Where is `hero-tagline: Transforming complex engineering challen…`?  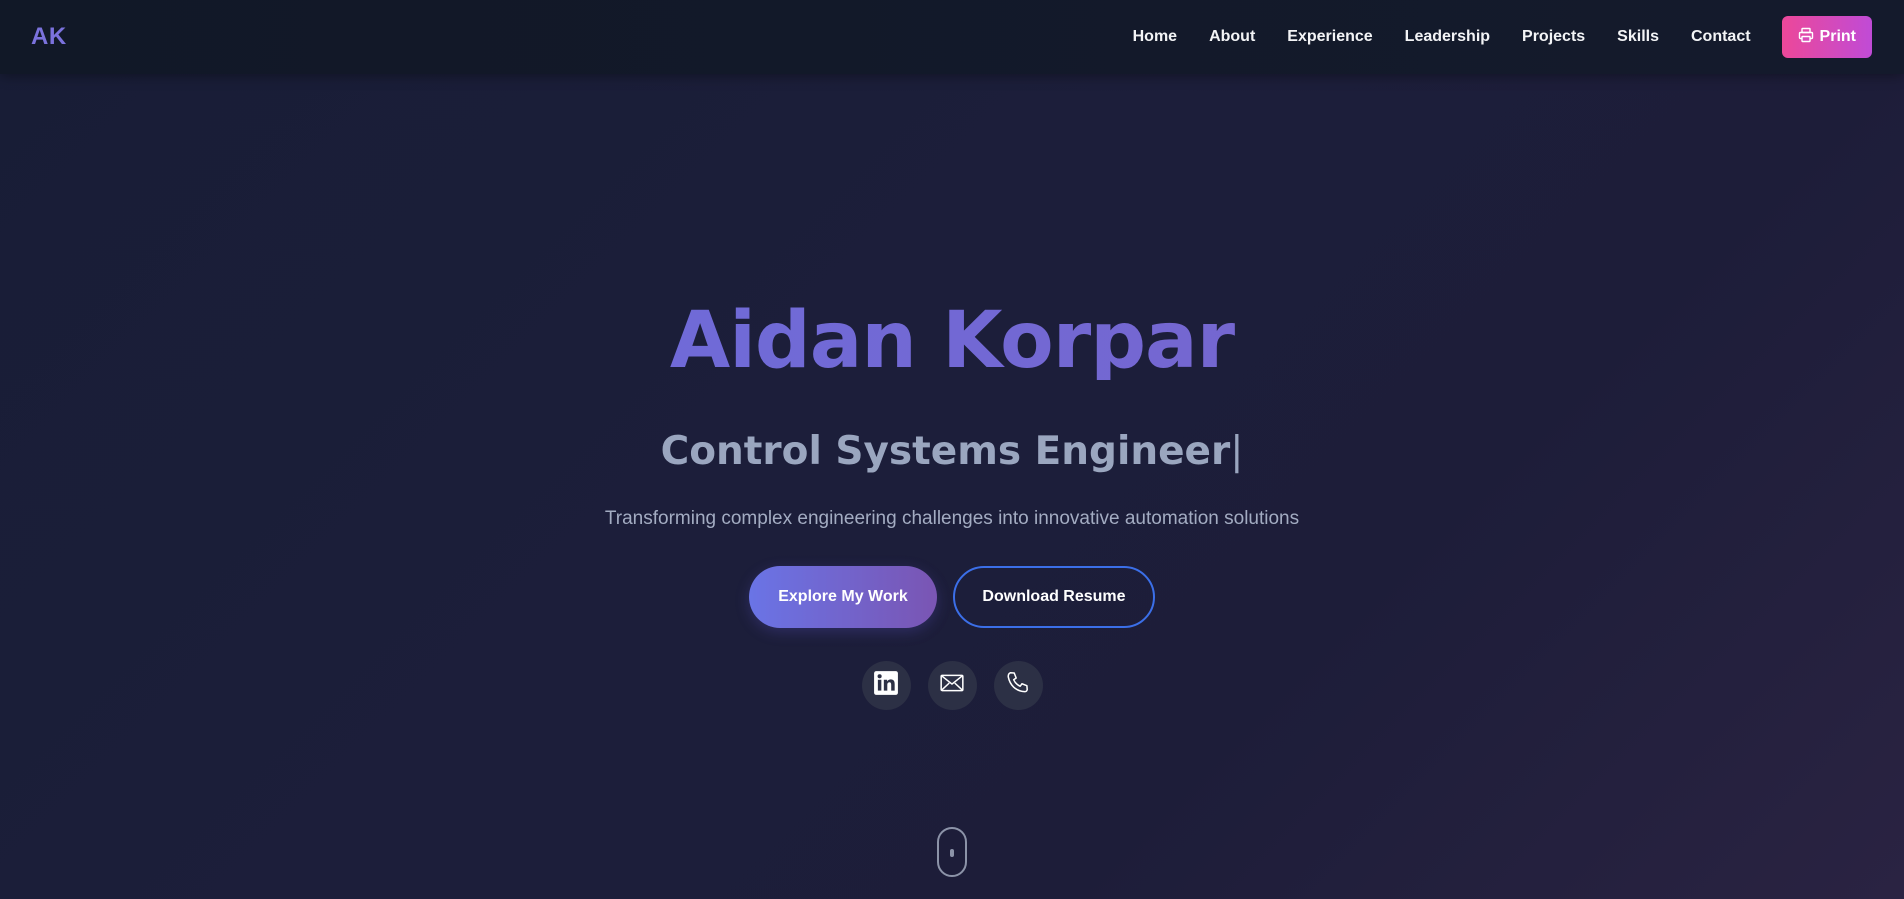 hero-tagline: Transforming complex engineering challen… is located at coordinates (952, 518).